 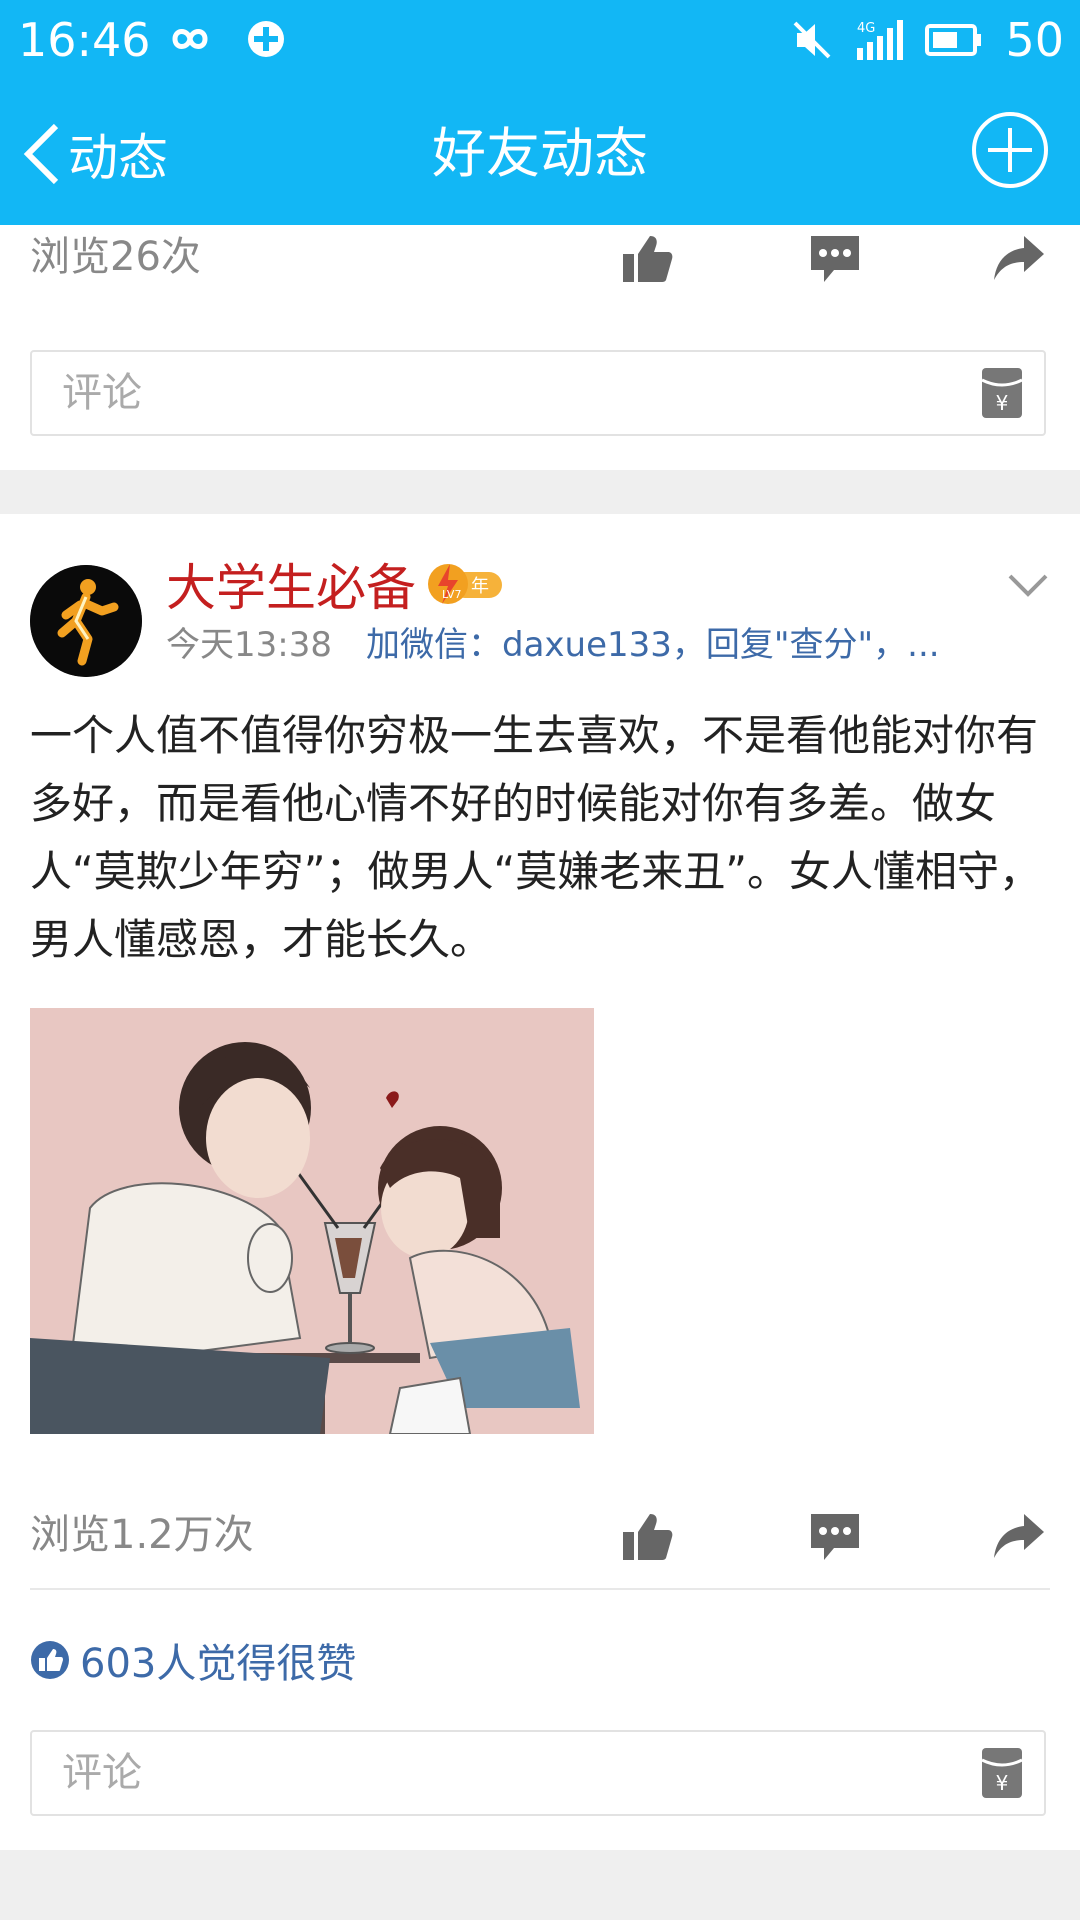 I want to click on avatar, so click(x=86, y=621).